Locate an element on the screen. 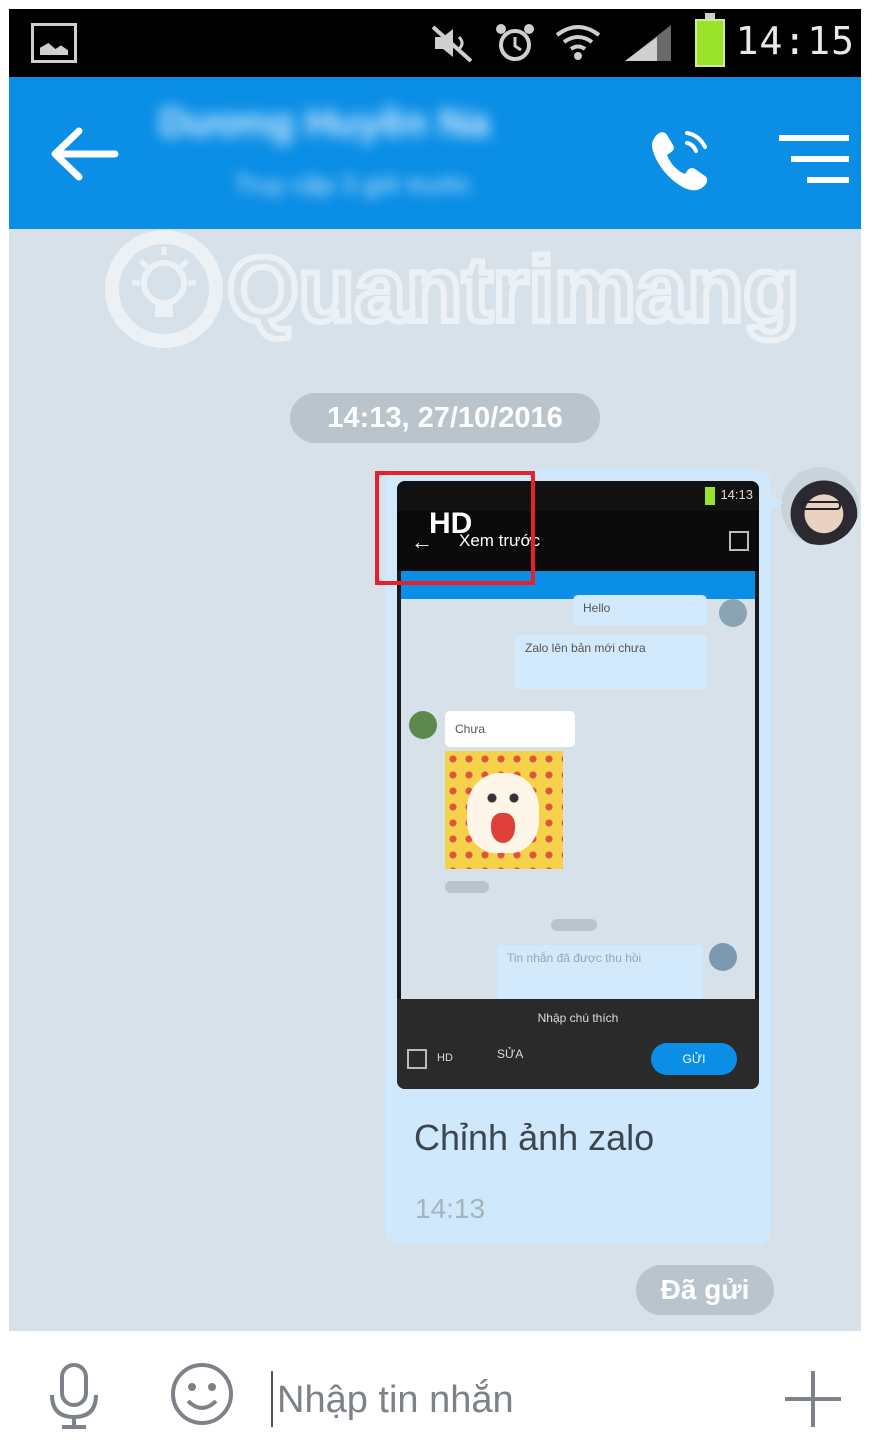  watermark-logo: Quantrimang is located at coordinates (453, 289).